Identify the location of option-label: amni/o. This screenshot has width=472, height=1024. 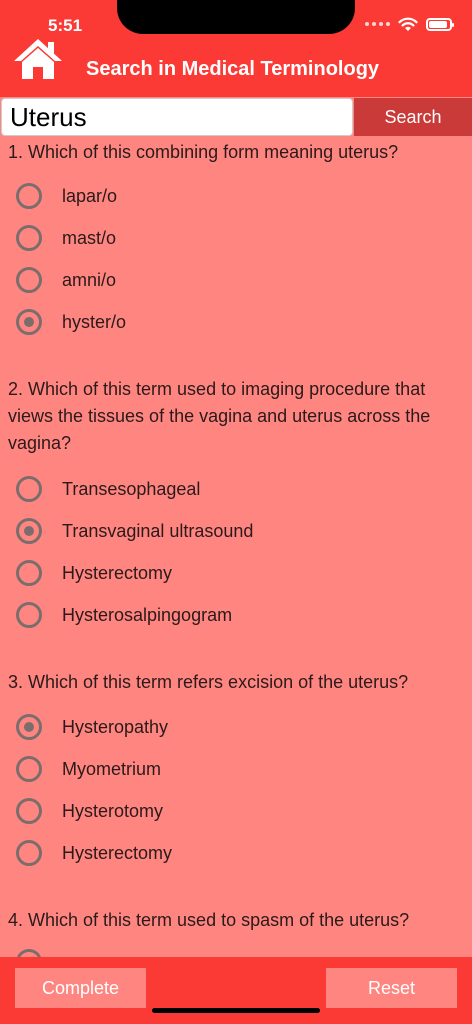
(89, 279).